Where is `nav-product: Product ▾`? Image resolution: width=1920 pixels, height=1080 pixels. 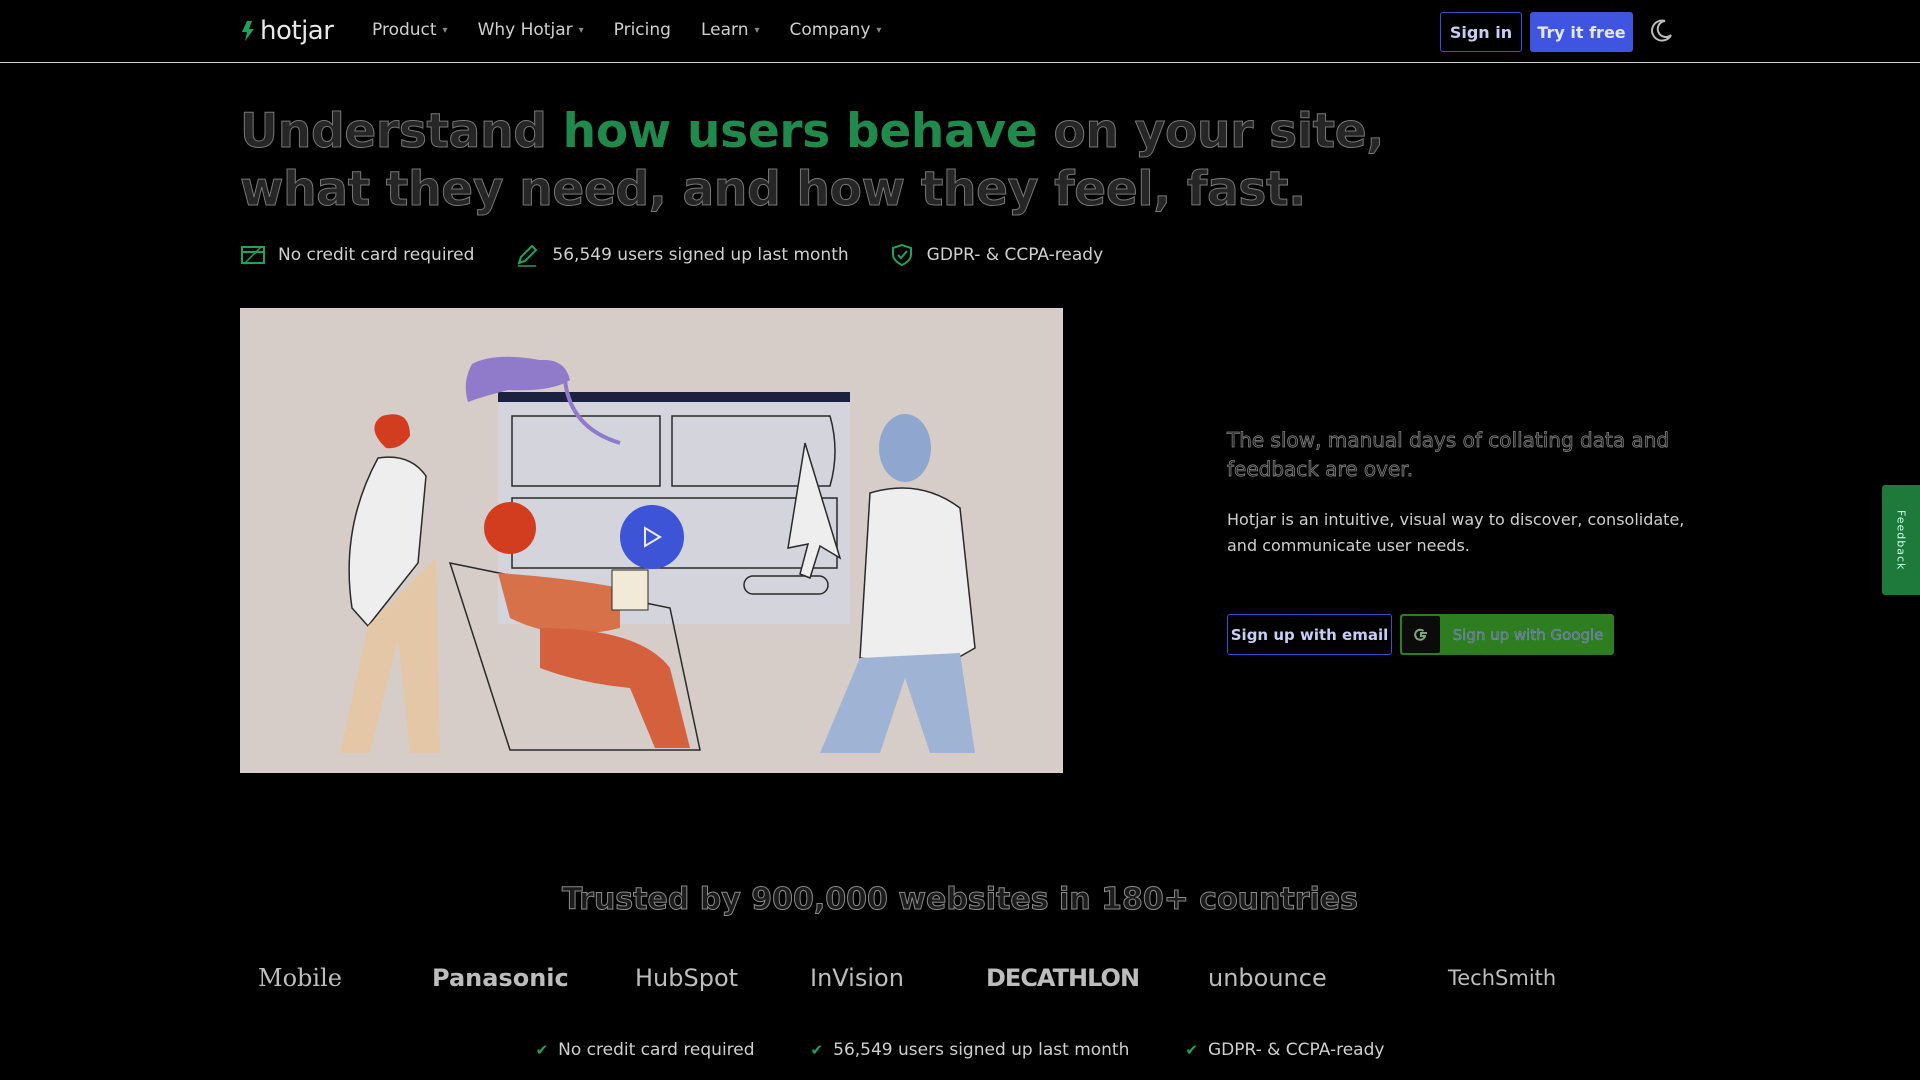 nav-product: Product ▾ is located at coordinates (410, 30).